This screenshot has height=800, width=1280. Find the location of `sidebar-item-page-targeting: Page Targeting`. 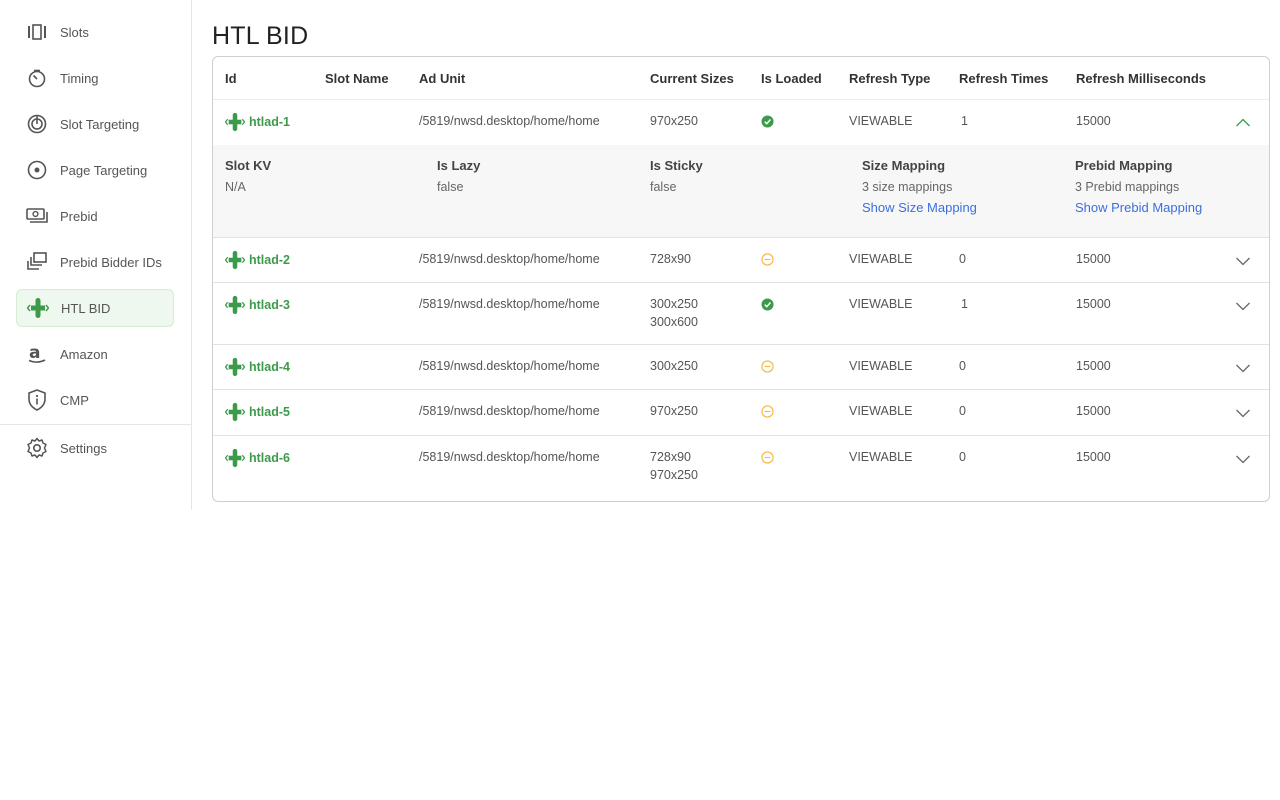

sidebar-item-page-targeting: Page Targeting is located at coordinates (95, 170).